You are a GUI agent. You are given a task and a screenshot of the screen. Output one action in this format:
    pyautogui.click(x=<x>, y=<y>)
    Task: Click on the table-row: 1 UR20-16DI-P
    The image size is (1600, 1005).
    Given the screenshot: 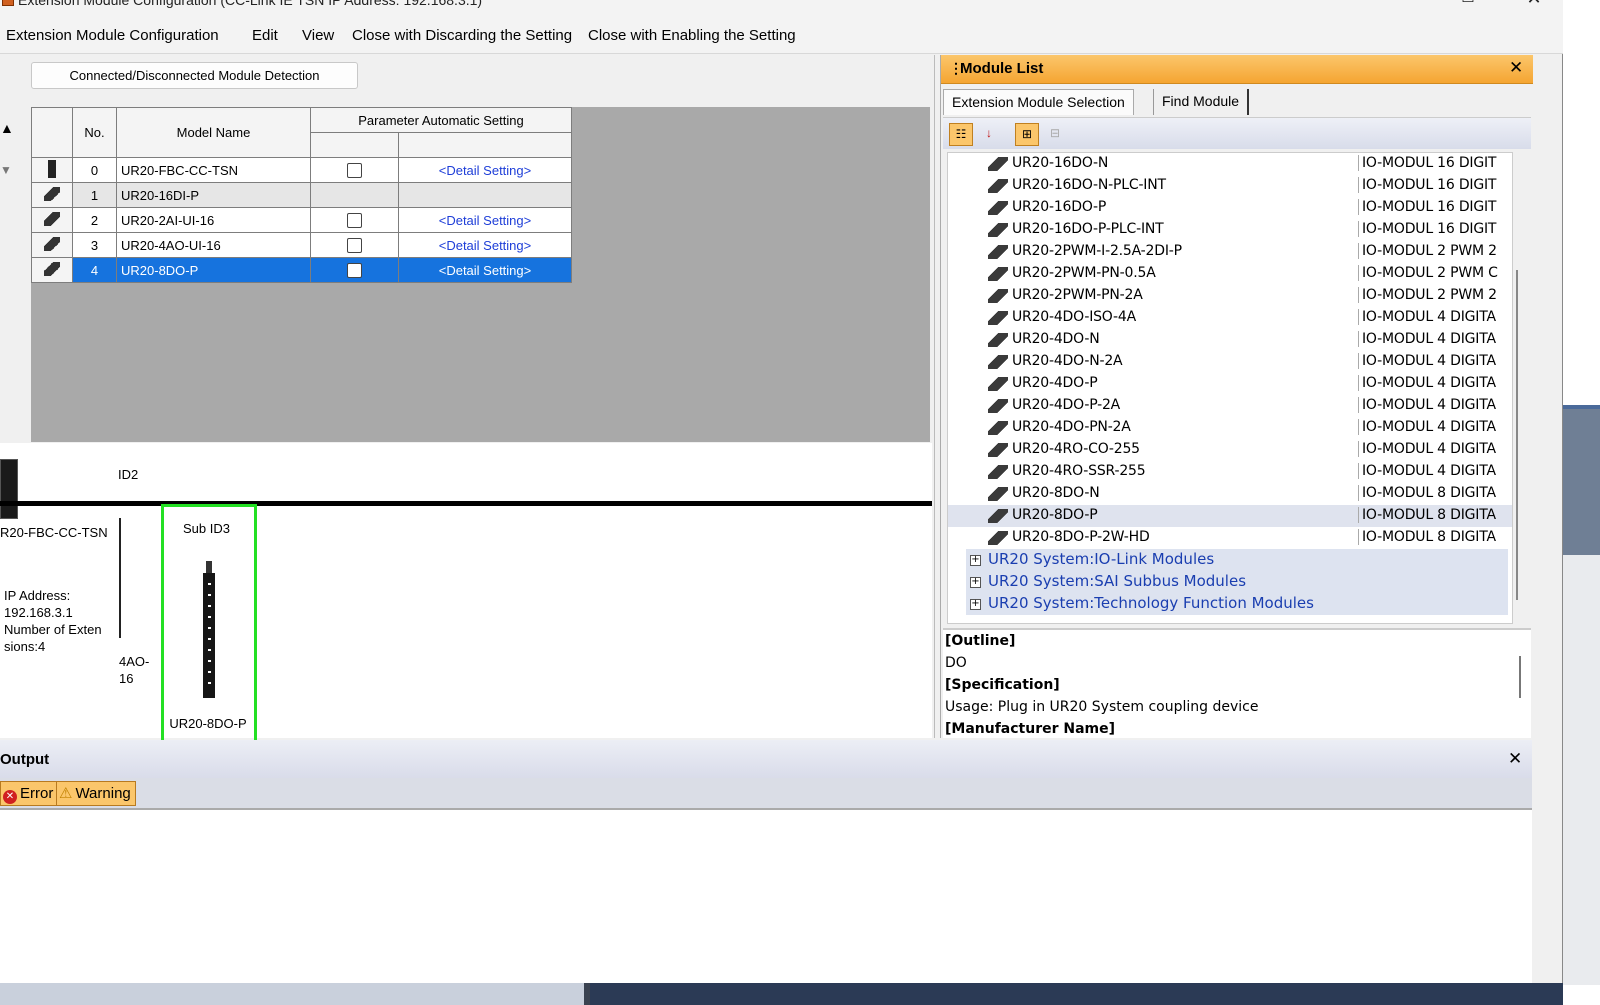 What is the action you would take?
    pyautogui.click(x=301, y=195)
    